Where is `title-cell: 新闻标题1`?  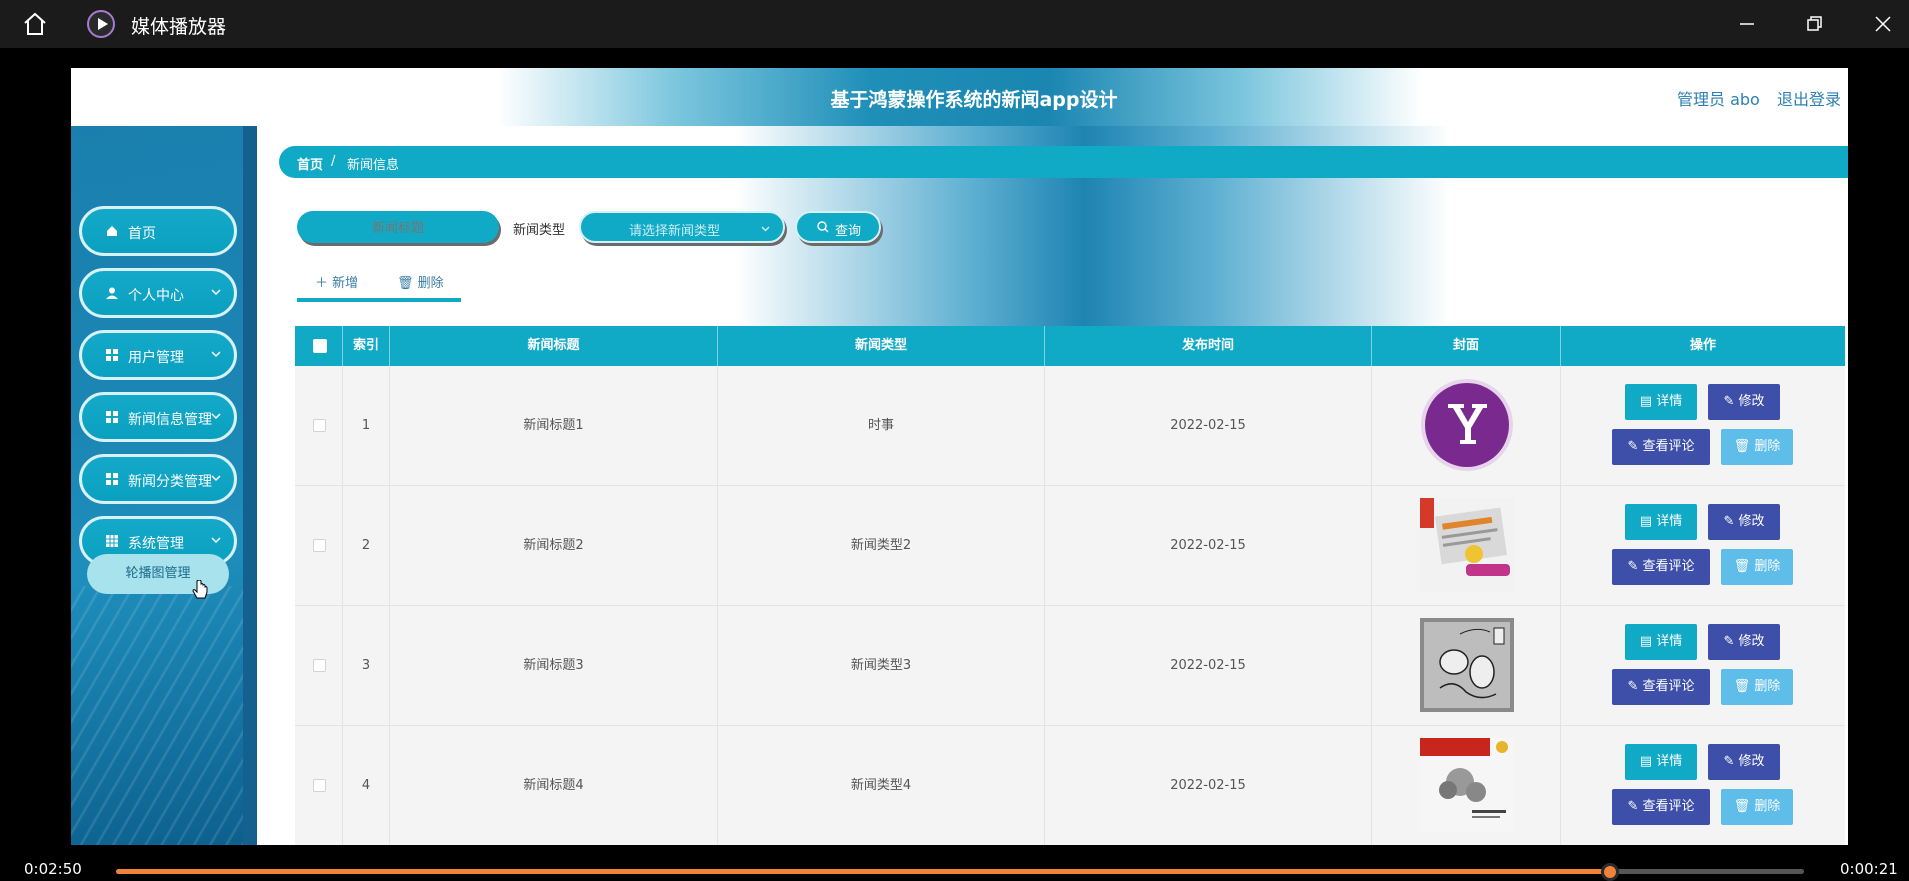
title-cell: 新闻标题1 is located at coordinates (554, 426).